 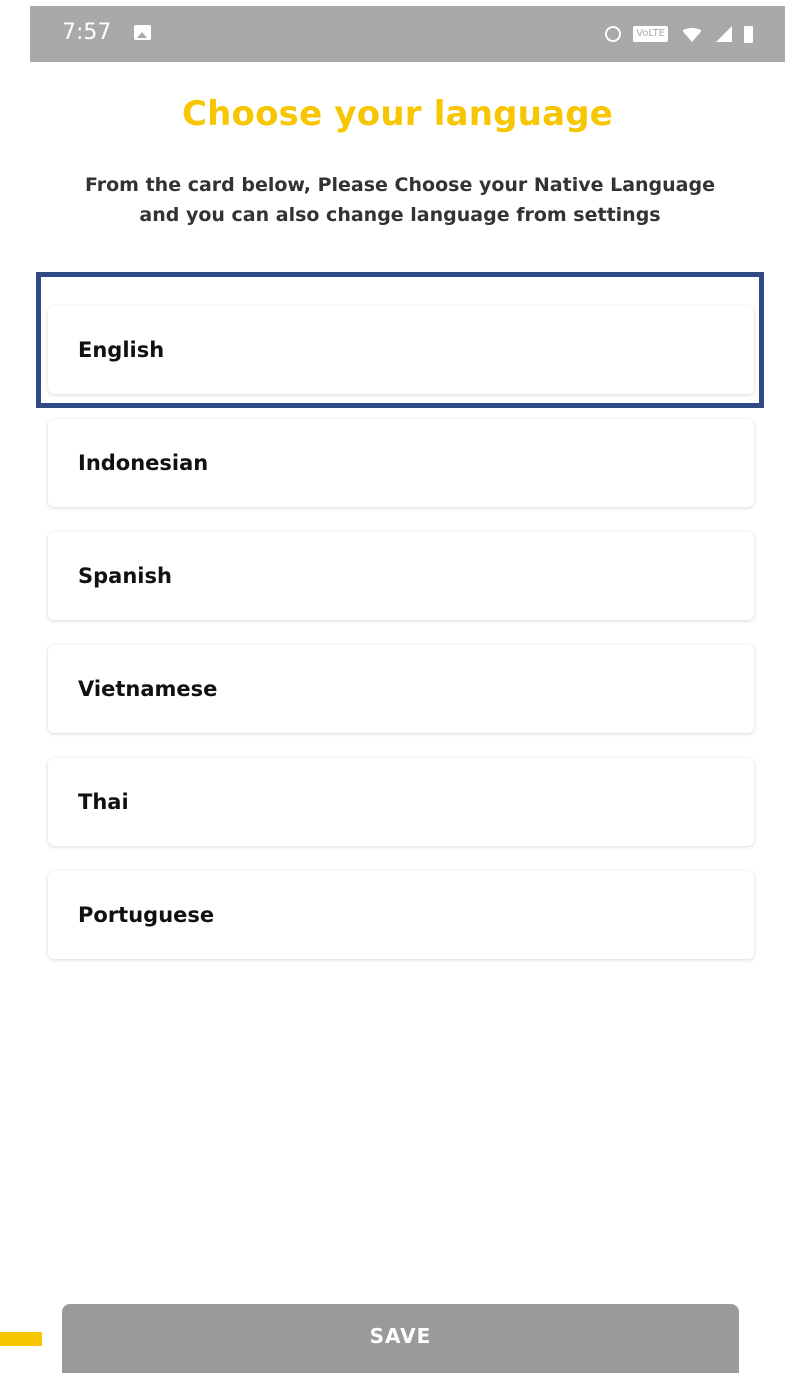 I want to click on language-option-portuguese: Portuguese, so click(x=401, y=915).